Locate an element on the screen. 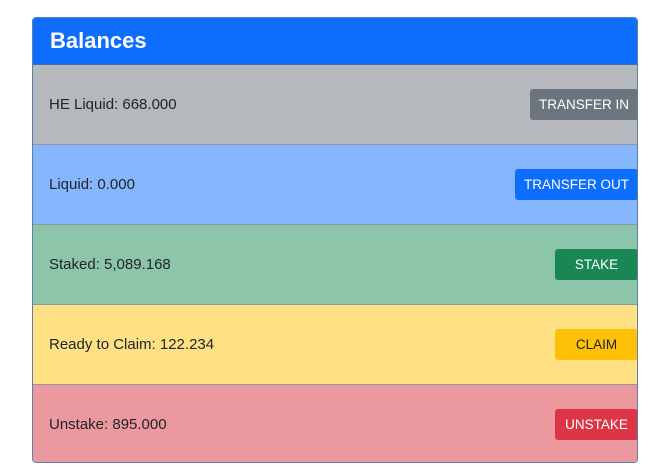  card-header: Balances is located at coordinates (335, 41).